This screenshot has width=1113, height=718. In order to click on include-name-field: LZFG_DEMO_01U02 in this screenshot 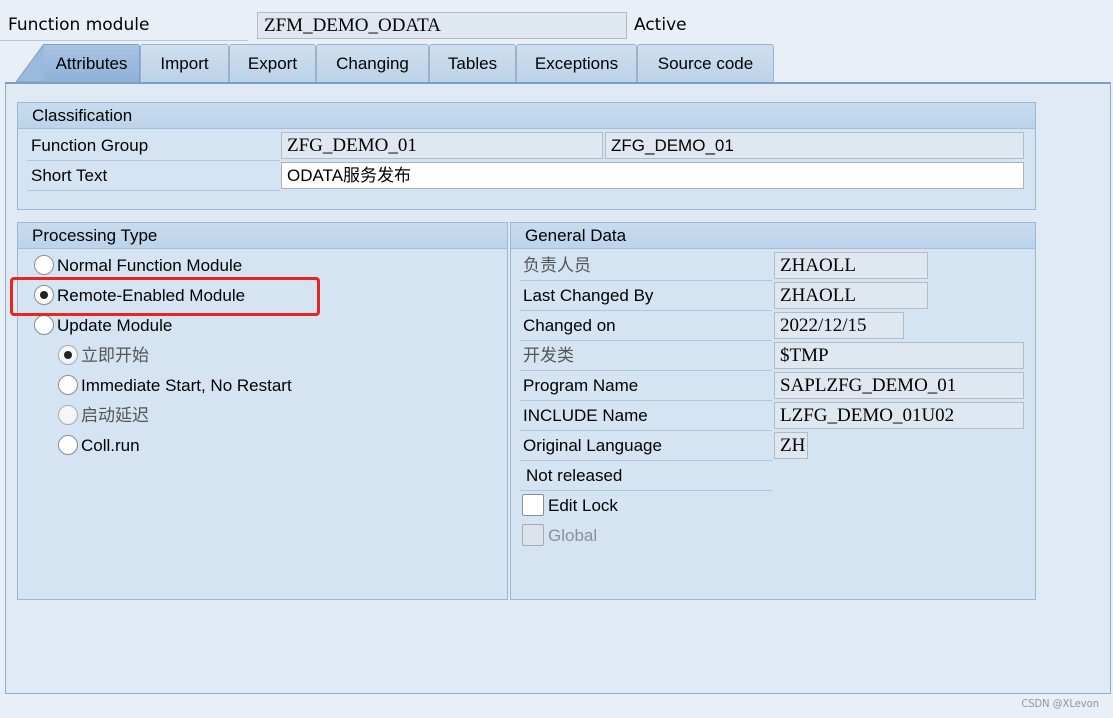, I will do `click(899, 415)`.